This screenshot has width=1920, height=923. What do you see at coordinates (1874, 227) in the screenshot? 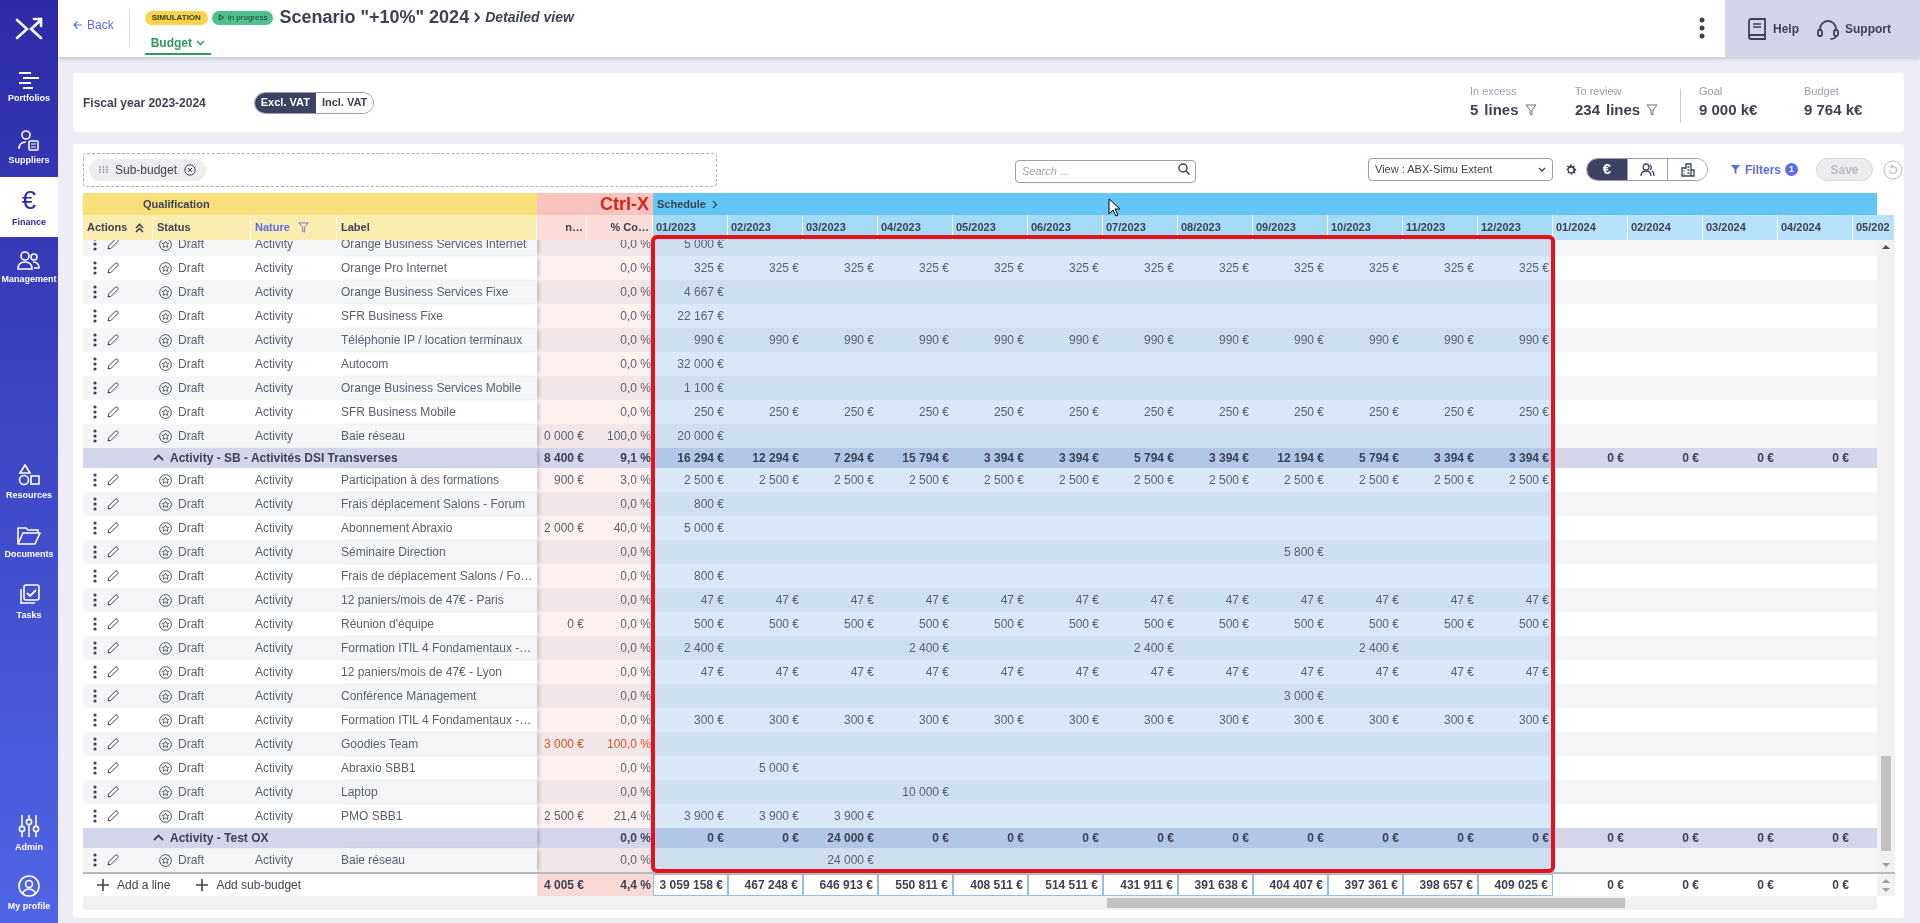
I see `month-header: 05/202` at bounding box center [1874, 227].